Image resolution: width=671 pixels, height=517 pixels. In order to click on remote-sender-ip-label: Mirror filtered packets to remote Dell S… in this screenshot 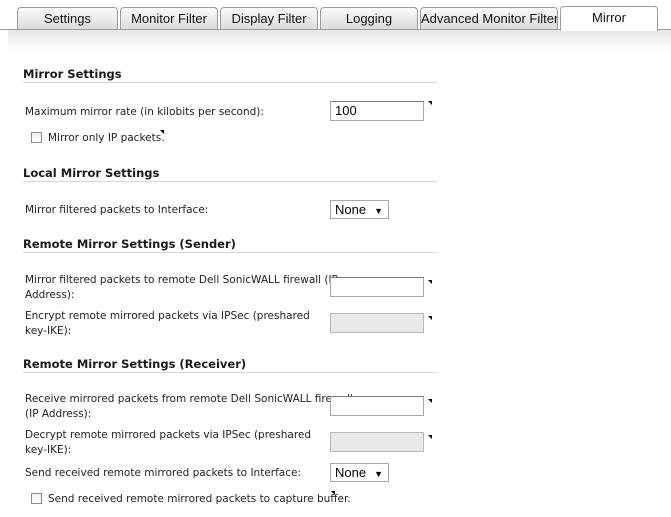, I will do `click(181, 288)`.